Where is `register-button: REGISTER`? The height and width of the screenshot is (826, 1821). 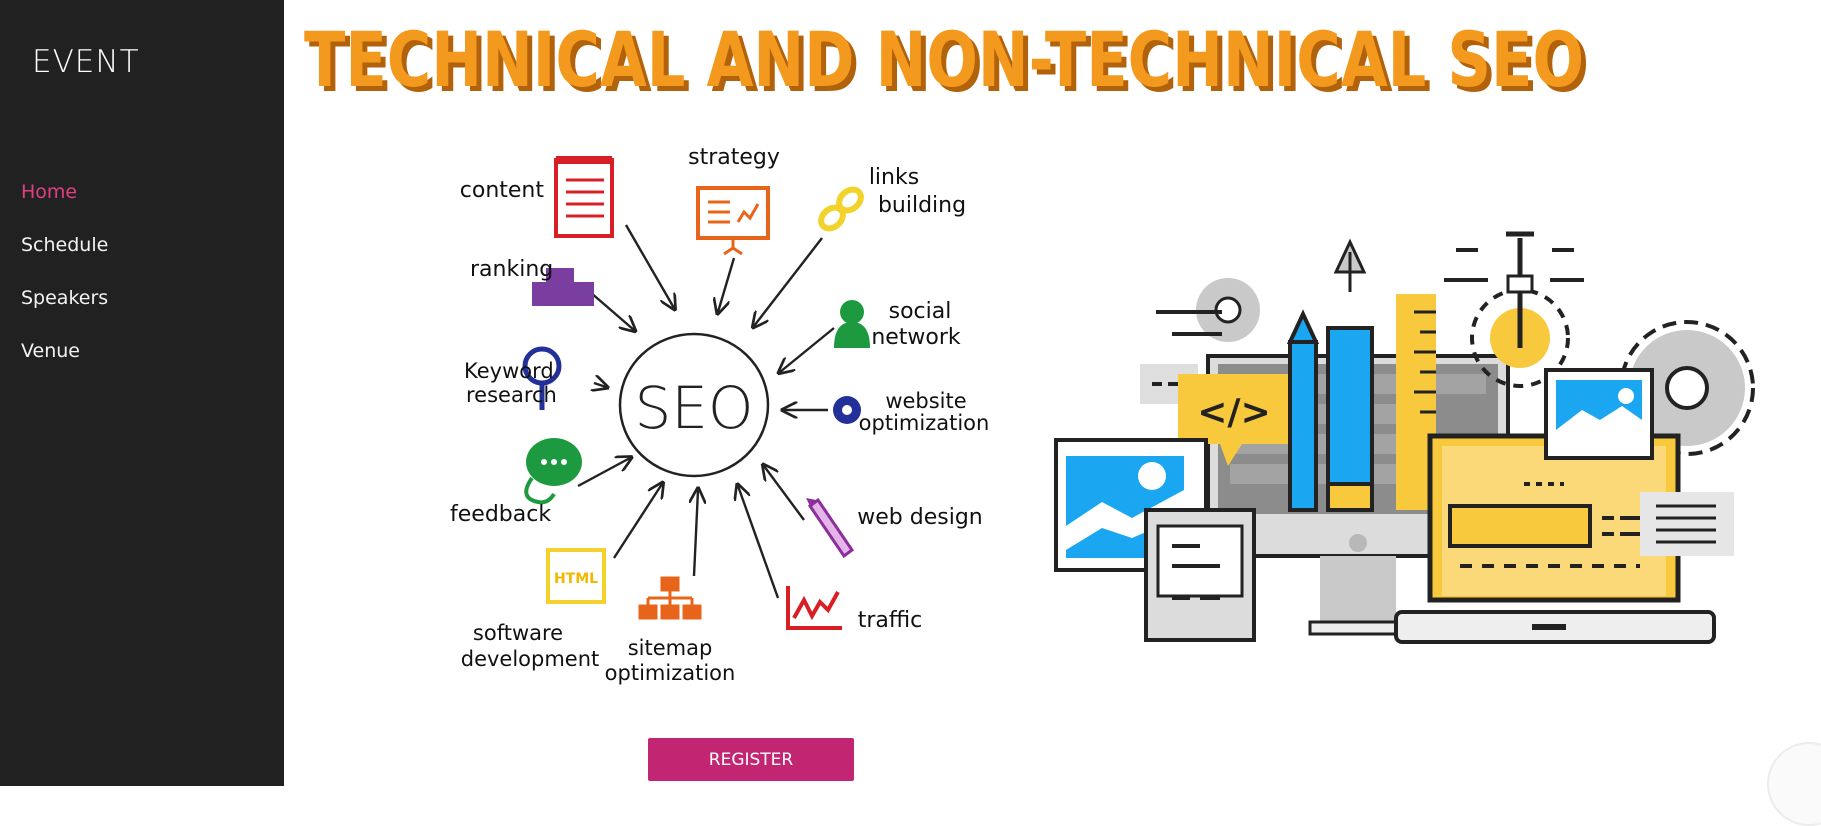
register-button: REGISTER is located at coordinates (751, 759).